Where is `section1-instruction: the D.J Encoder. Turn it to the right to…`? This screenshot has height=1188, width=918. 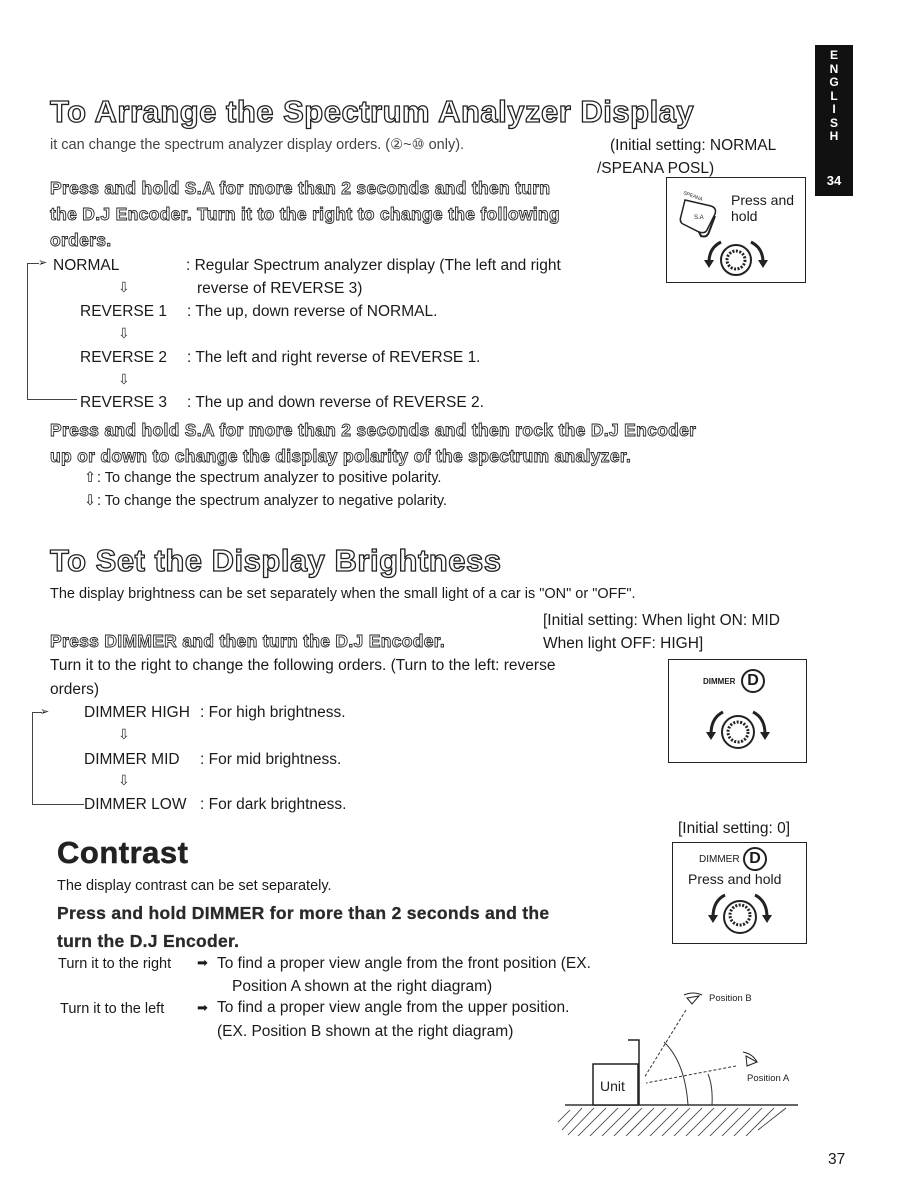 section1-instruction: the D.J Encoder. Turn it to the right to… is located at coordinates (305, 214).